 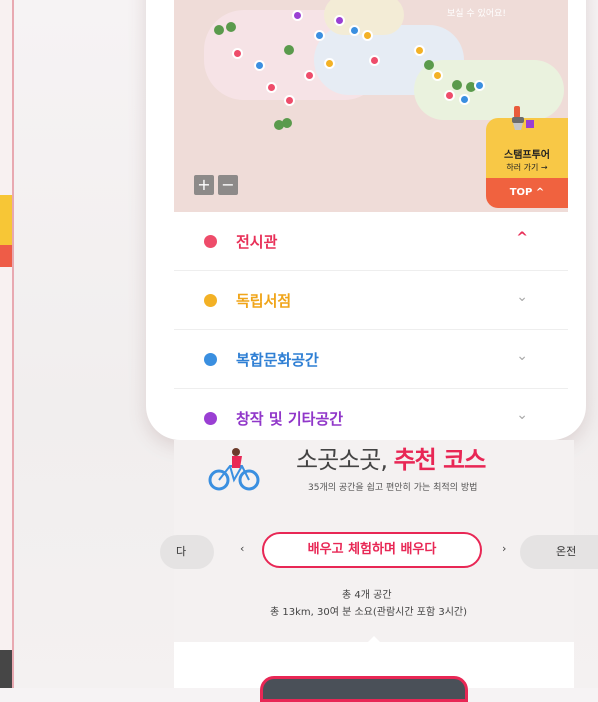 I want to click on course-next-pill: 온전, so click(x=559, y=552).